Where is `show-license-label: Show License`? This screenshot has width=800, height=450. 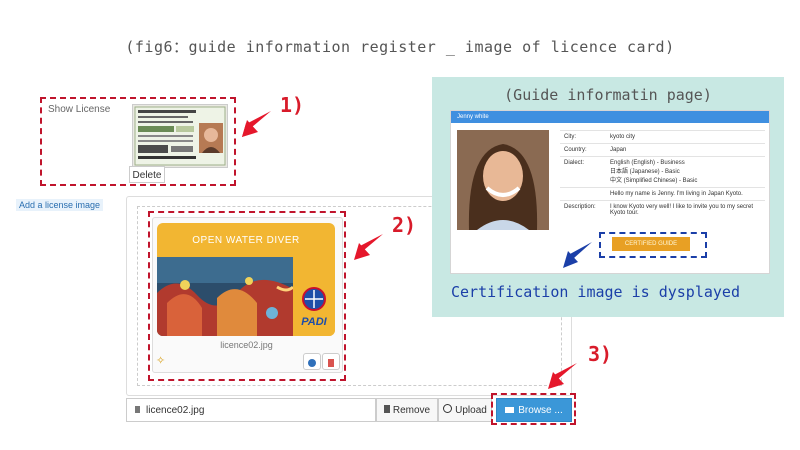 show-license-label: Show License is located at coordinates (79, 109).